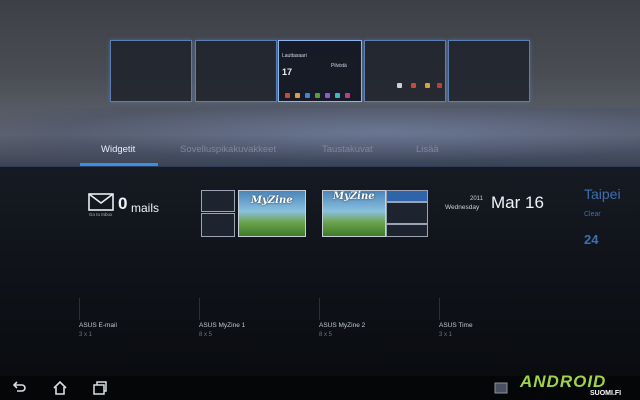 This screenshot has width=640, height=400. I want to click on home-screen-thumb-3: Lauttasaari 17 Pilvistä, so click(320, 71).